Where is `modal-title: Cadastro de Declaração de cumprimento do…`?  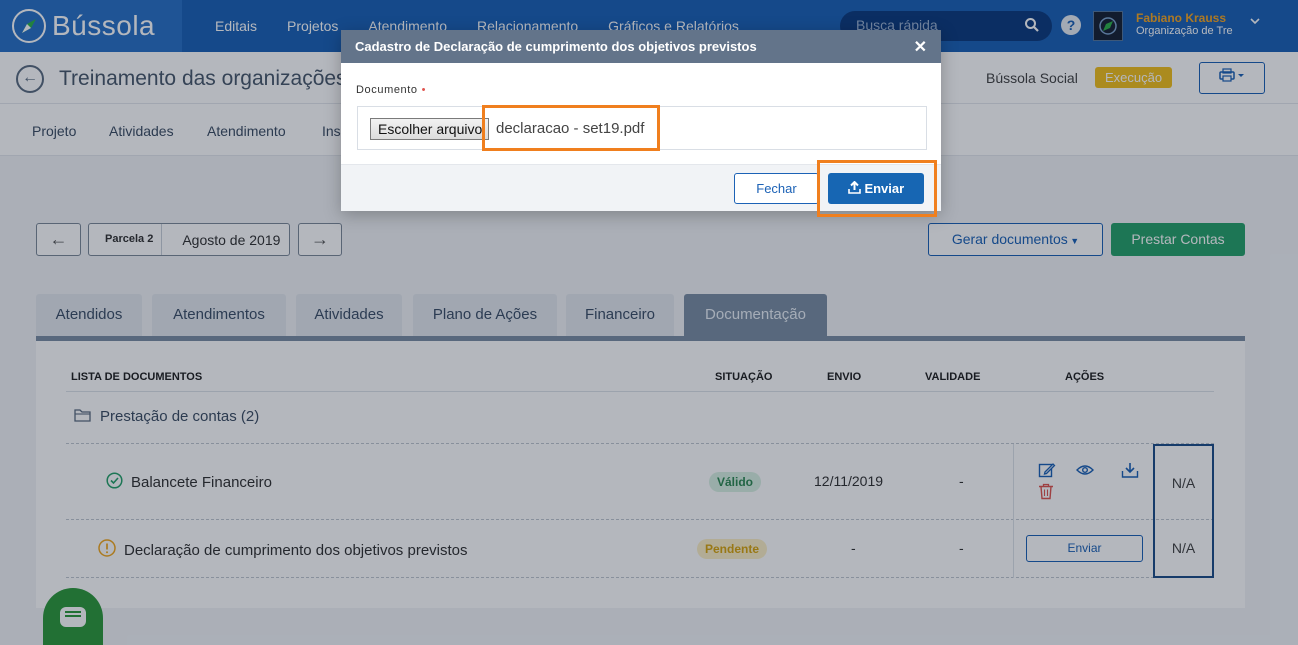
modal-title: Cadastro de Declaração de cumprimento do… is located at coordinates (556, 46).